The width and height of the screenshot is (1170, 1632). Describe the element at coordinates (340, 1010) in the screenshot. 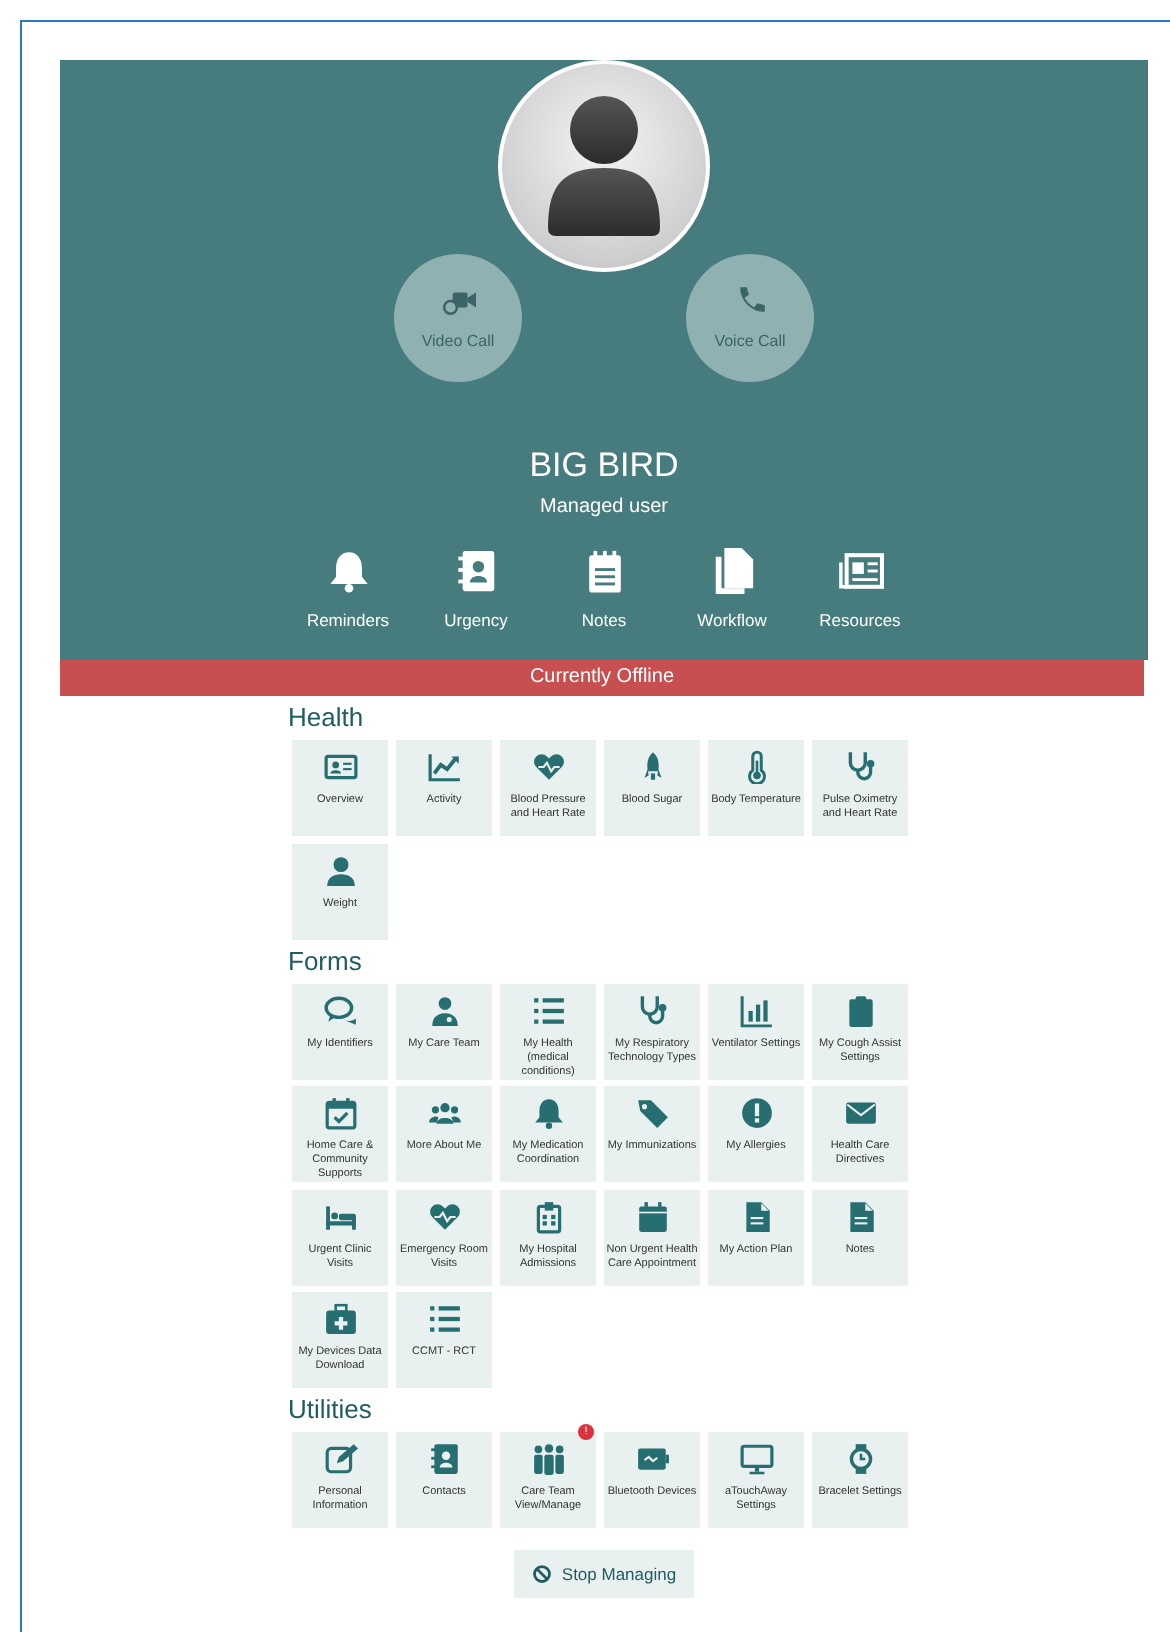

I see `chat-icon` at that location.